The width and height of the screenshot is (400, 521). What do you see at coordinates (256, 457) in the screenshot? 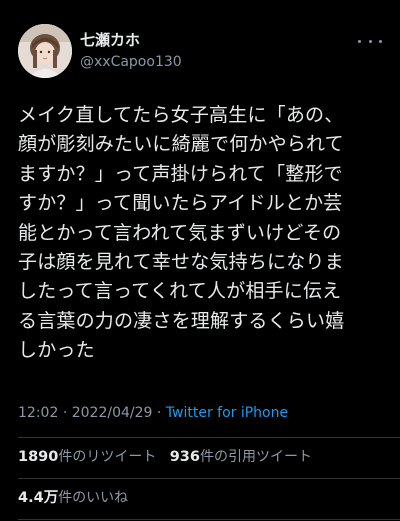
I see `quotes-label: 件の引用ツイート` at bounding box center [256, 457].